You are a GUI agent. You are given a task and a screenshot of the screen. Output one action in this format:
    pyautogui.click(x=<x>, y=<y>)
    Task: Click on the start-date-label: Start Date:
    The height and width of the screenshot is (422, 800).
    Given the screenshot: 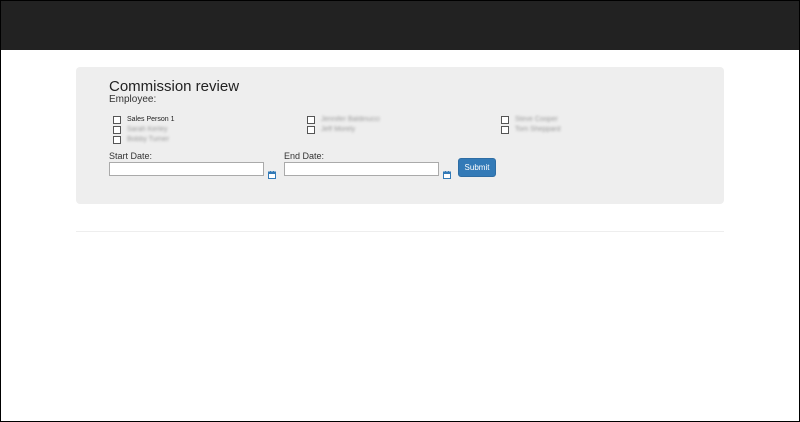 What is the action you would take?
    pyautogui.click(x=131, y=156)
    